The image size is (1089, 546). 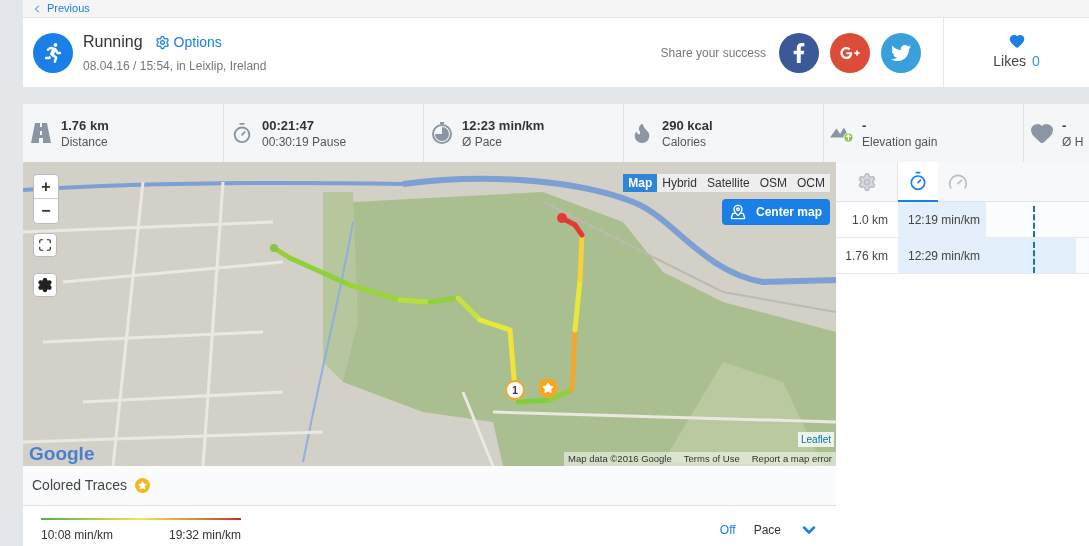 I want to click on stat-label: Distance, so click(x=85, y=141).